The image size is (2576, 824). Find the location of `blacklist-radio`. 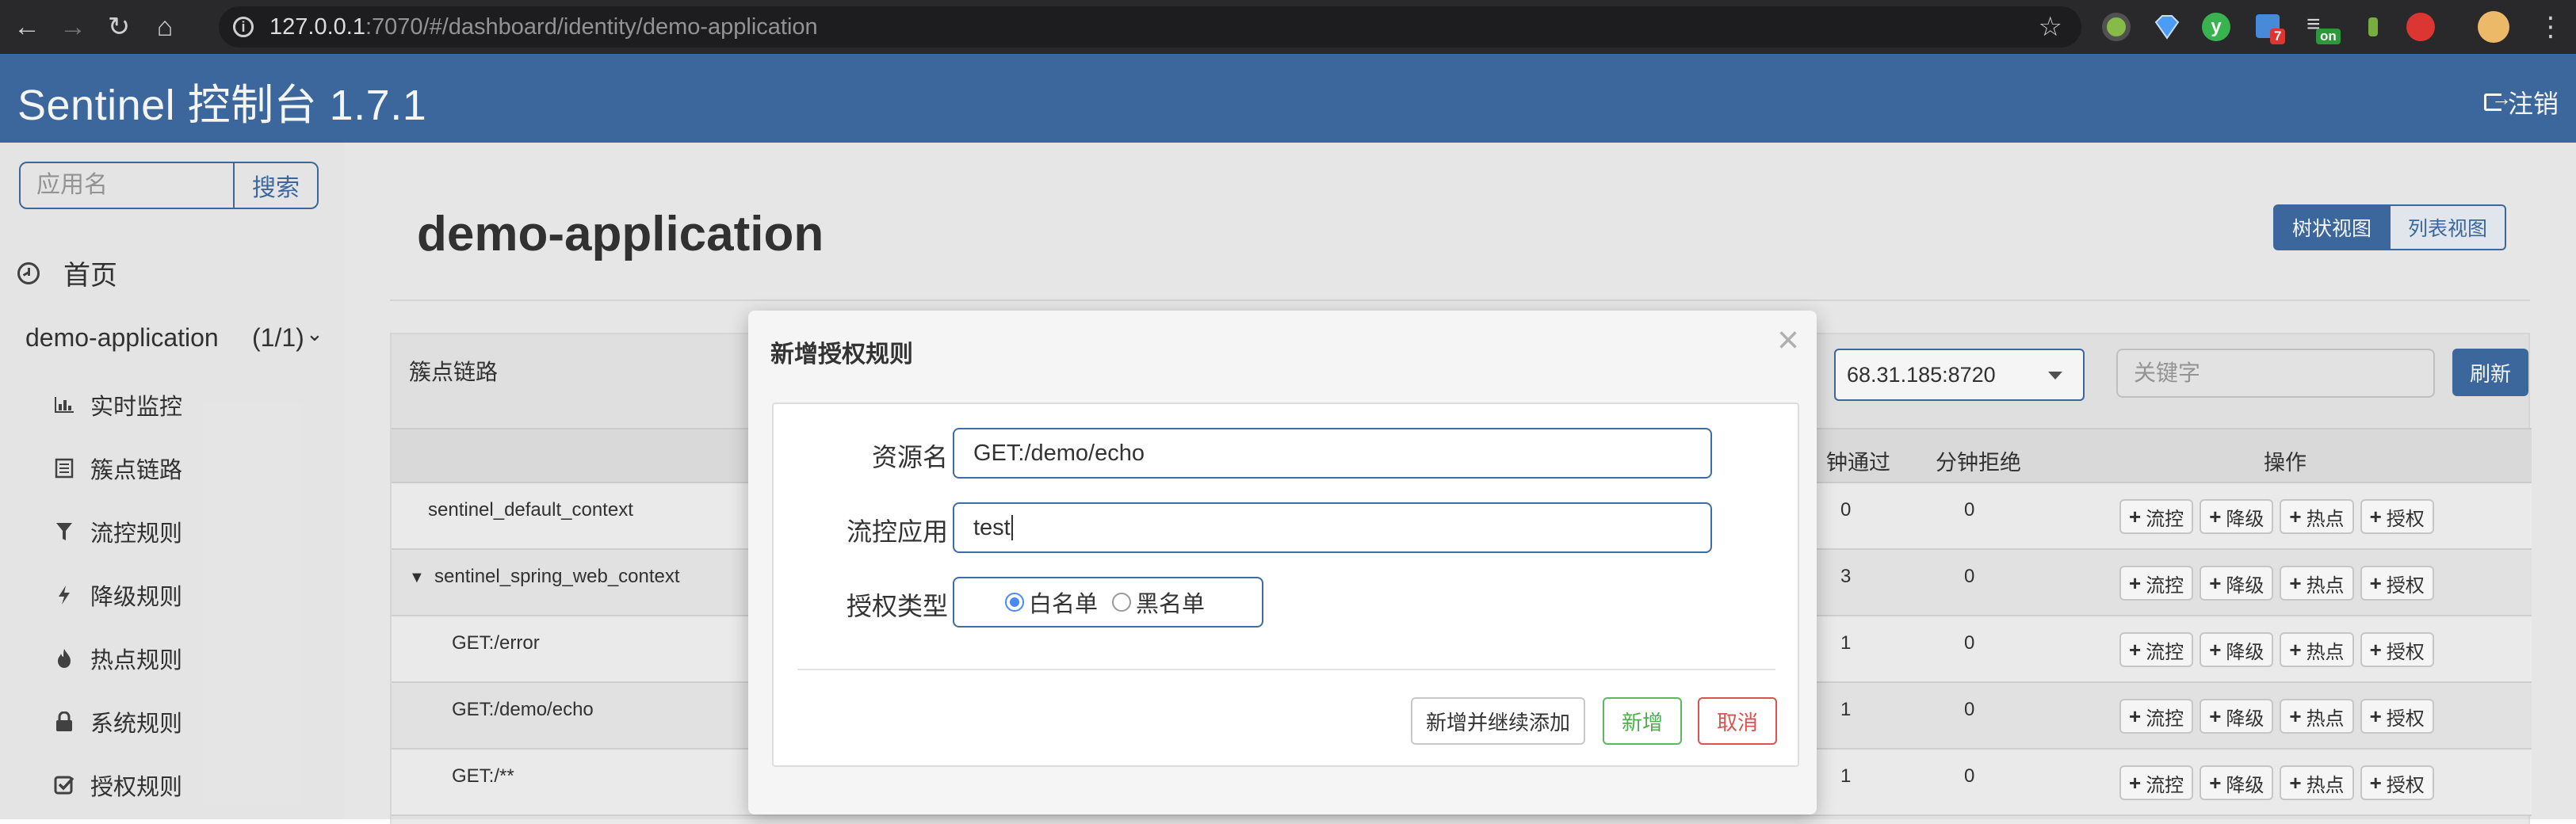

blacklist-radio is located at coordinates (1122, 602).